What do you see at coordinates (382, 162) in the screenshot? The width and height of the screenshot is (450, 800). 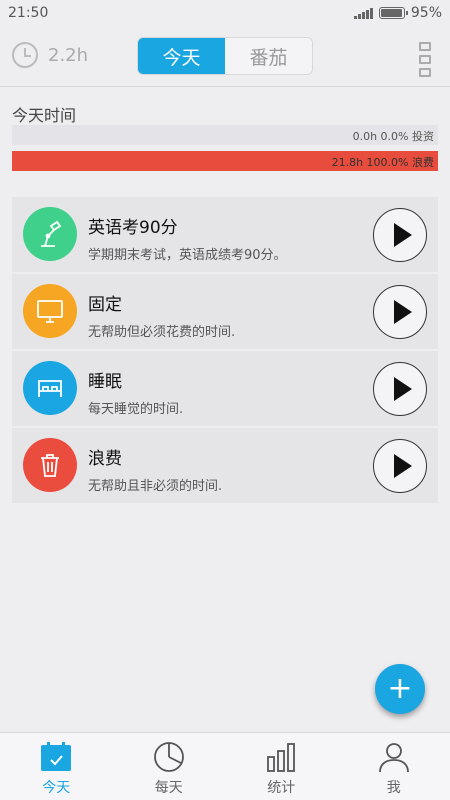 I see `waste-label: 21.8h 100.0% 浪费` at bounding box center [382, 162].